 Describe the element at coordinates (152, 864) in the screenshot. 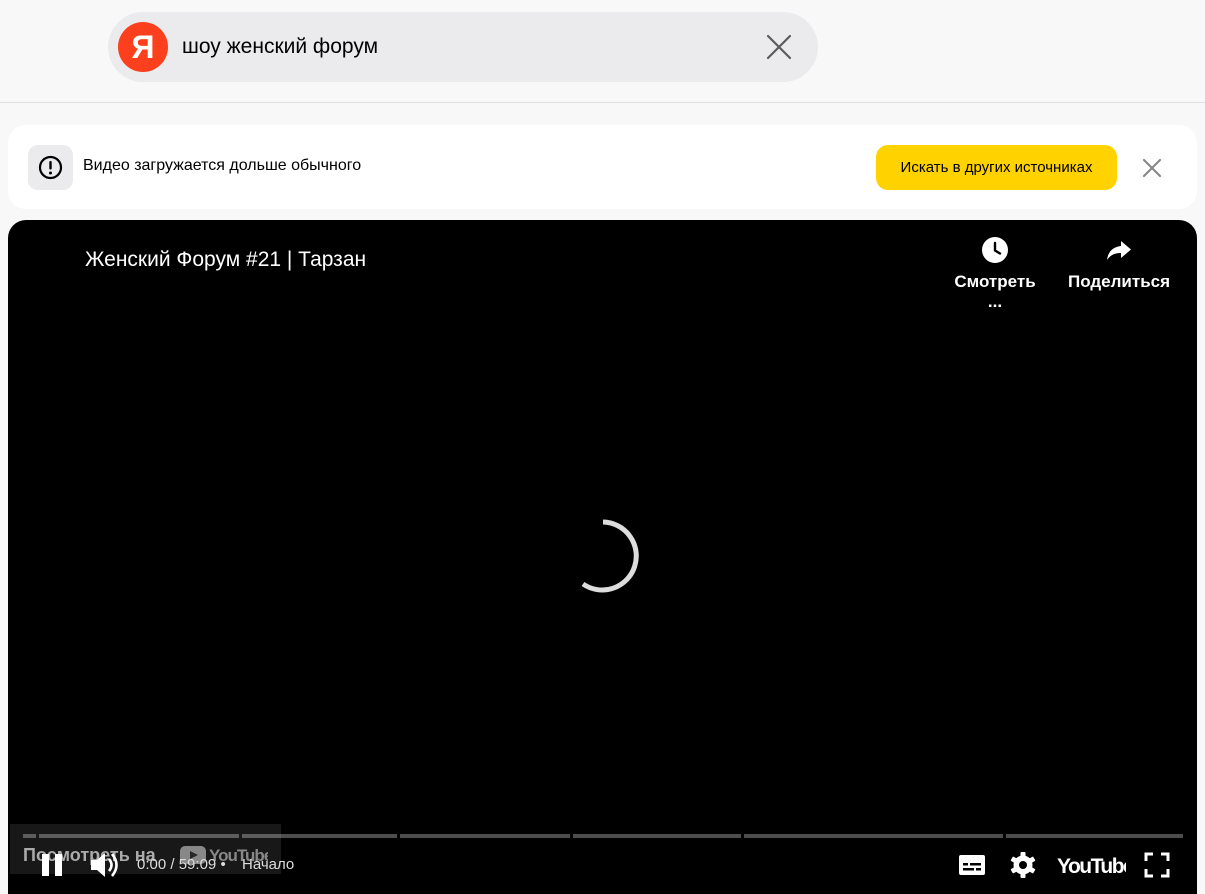

I see `current-time: 0:00` at that location.